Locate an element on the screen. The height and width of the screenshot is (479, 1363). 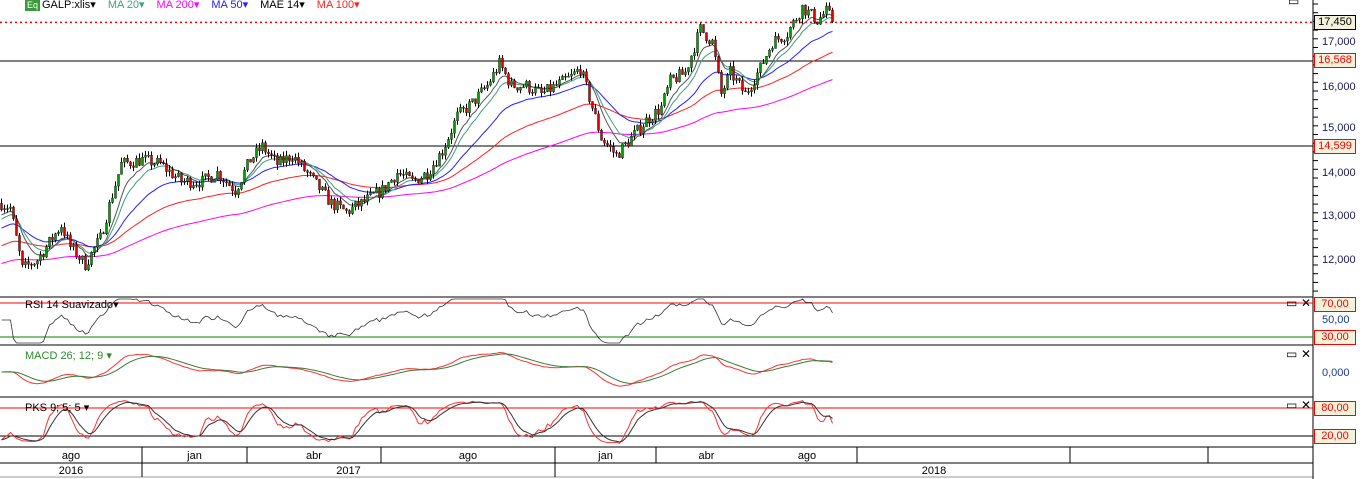
line-tag-lower: 14,599 is located at coordinates (1335, 146).